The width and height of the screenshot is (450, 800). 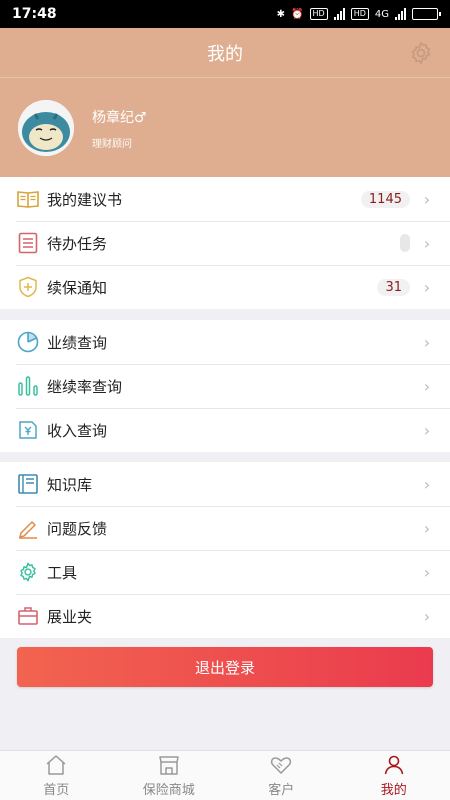 I want to click on menu-item-income: 收入查询 ›, so click(x=225, y=430).